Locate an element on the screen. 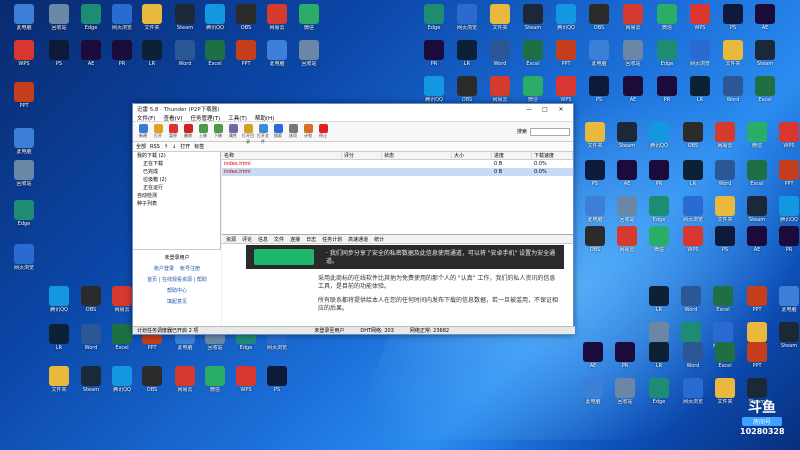 The width and height of the screenshot is (800, 450). desktop-icon-label: PR is located at coordinates (789, 250).